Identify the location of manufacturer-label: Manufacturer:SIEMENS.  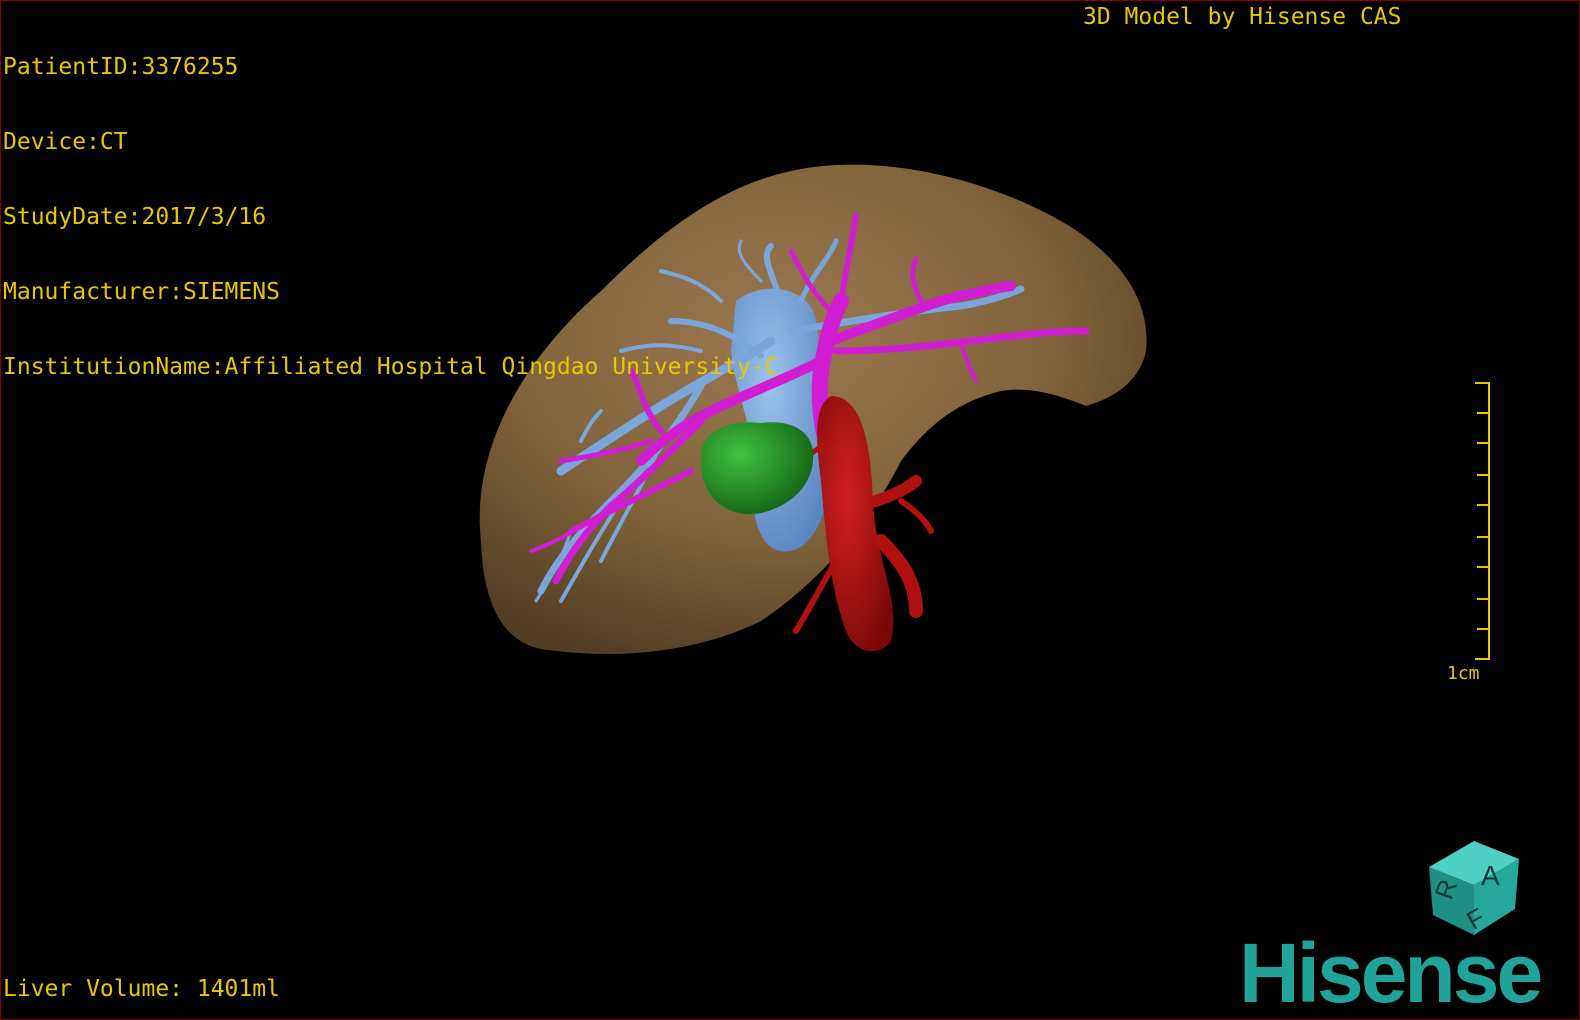
(141, 292).